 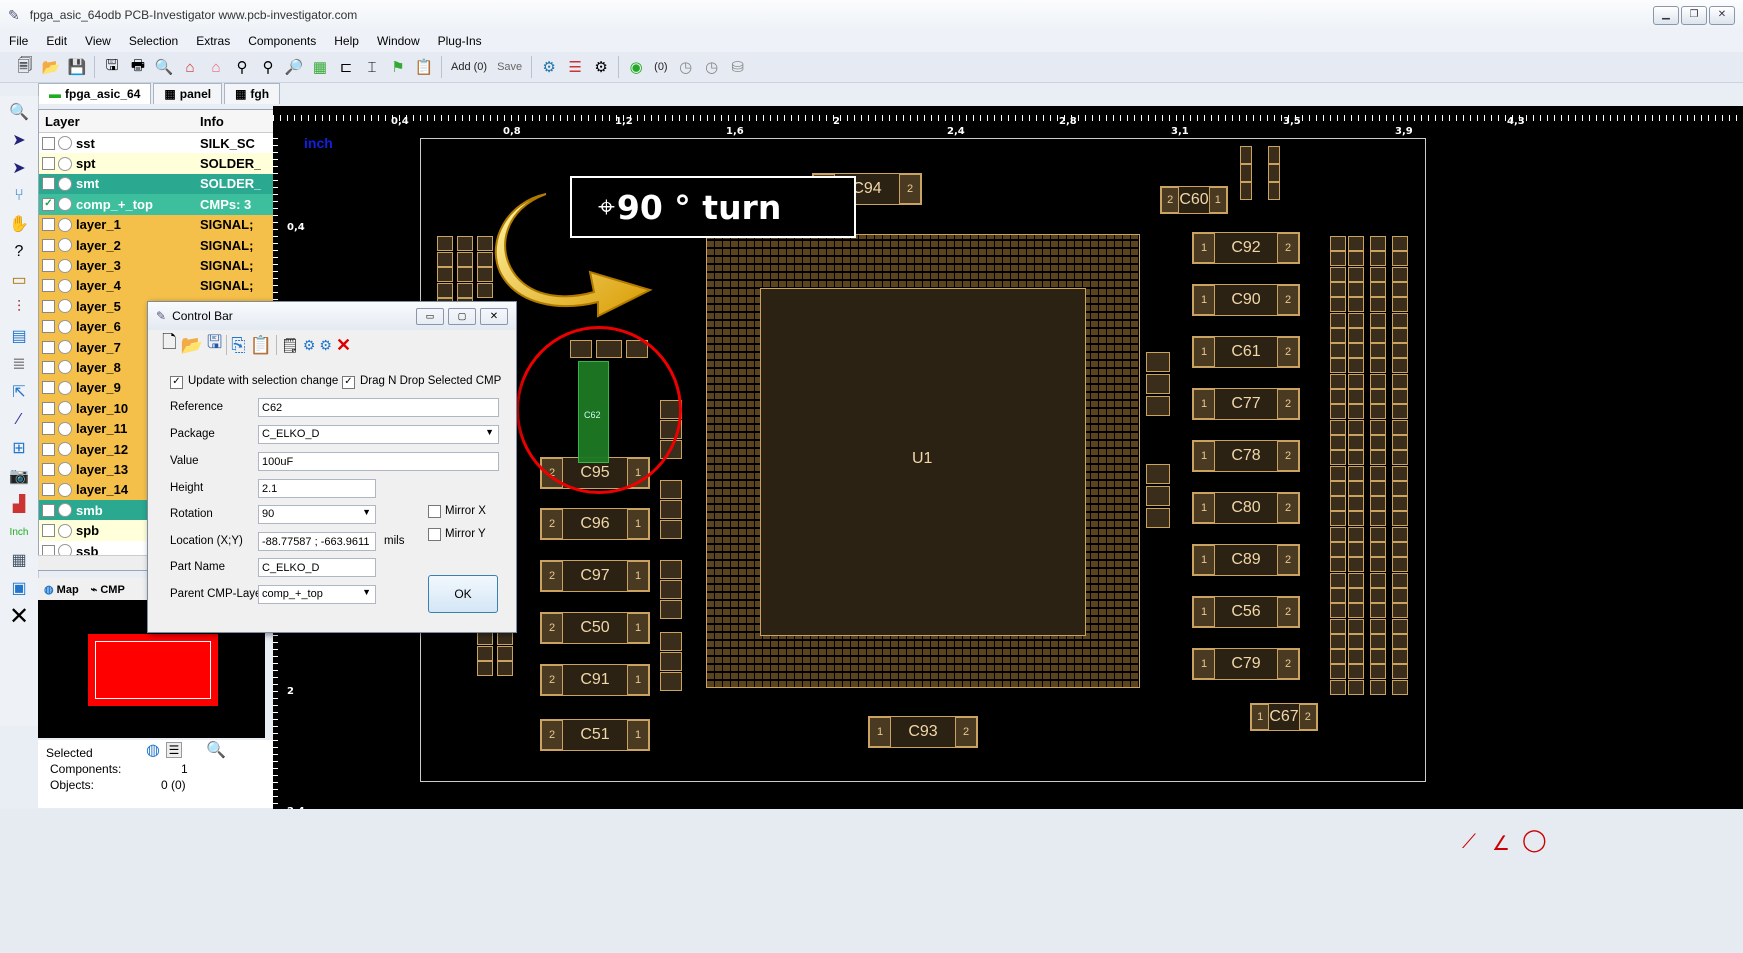 I want to click on zoom-box-icon: 🔍, so click(x=19, y=112).